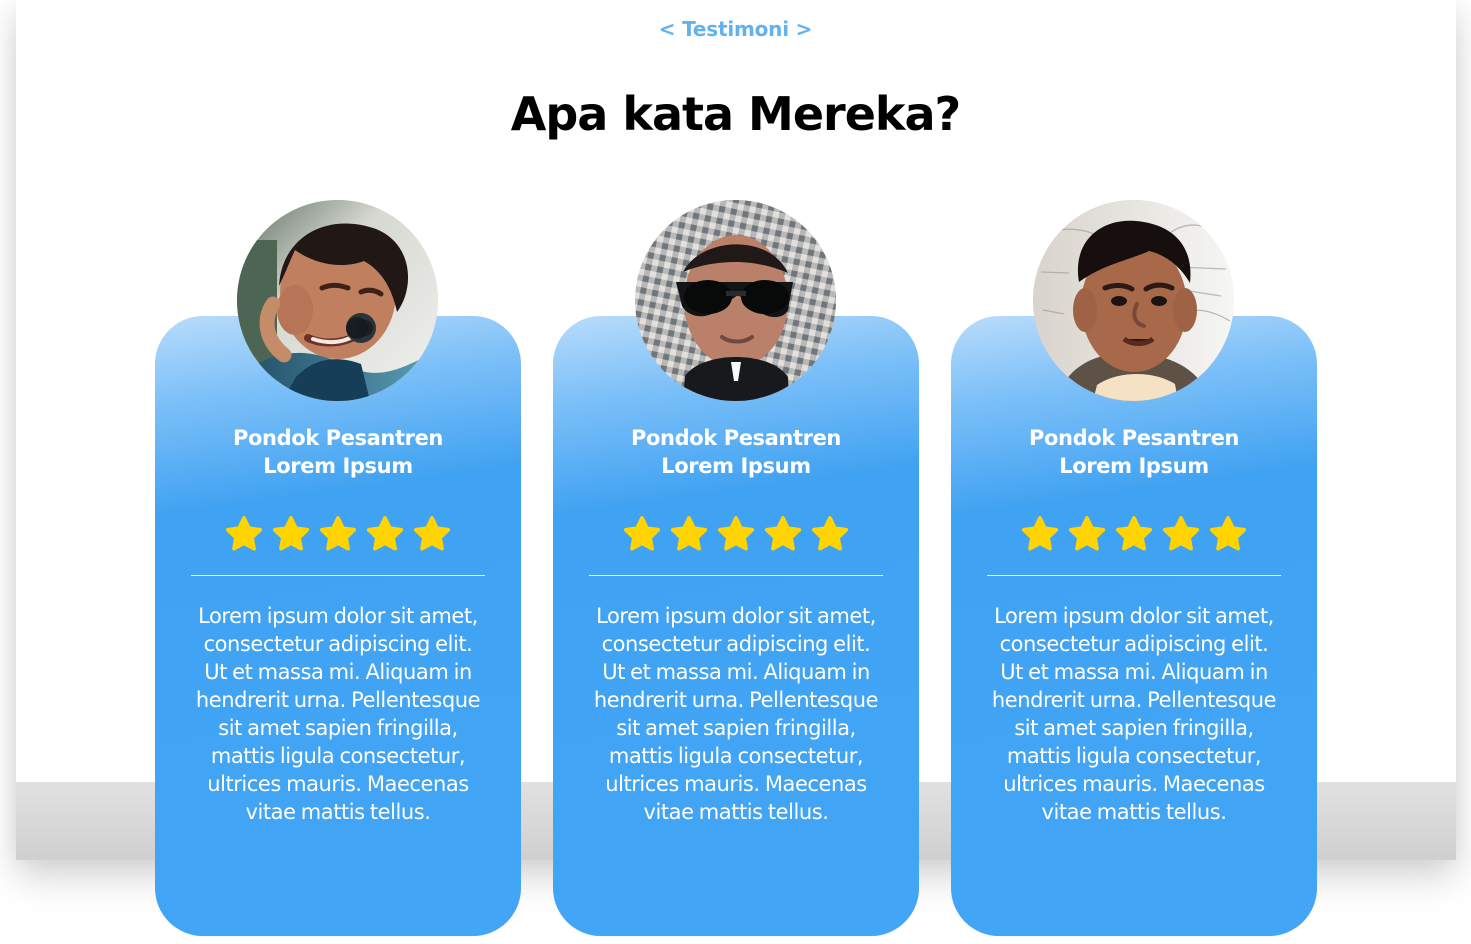 The height and width of the screenshot is (944, 1471). Describe the element at coordinates (735, 29) in the screenshot. I see `section-eyebrow: < Testimoni >` at that location.